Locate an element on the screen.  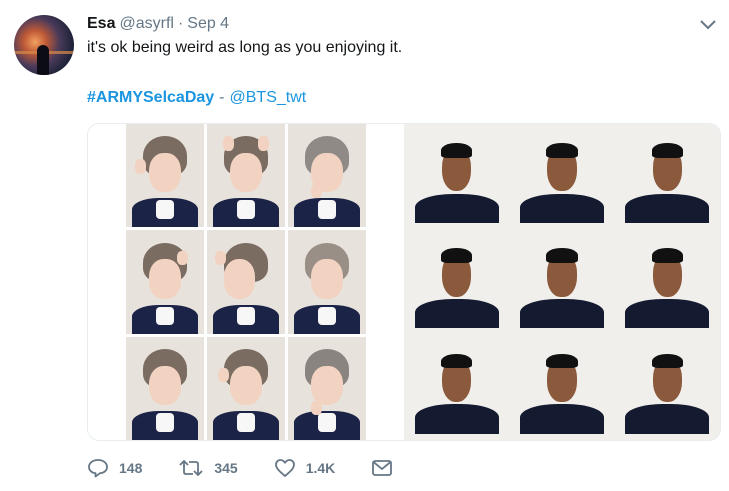
reply-button: 148 is located at coordinates (114, 468).